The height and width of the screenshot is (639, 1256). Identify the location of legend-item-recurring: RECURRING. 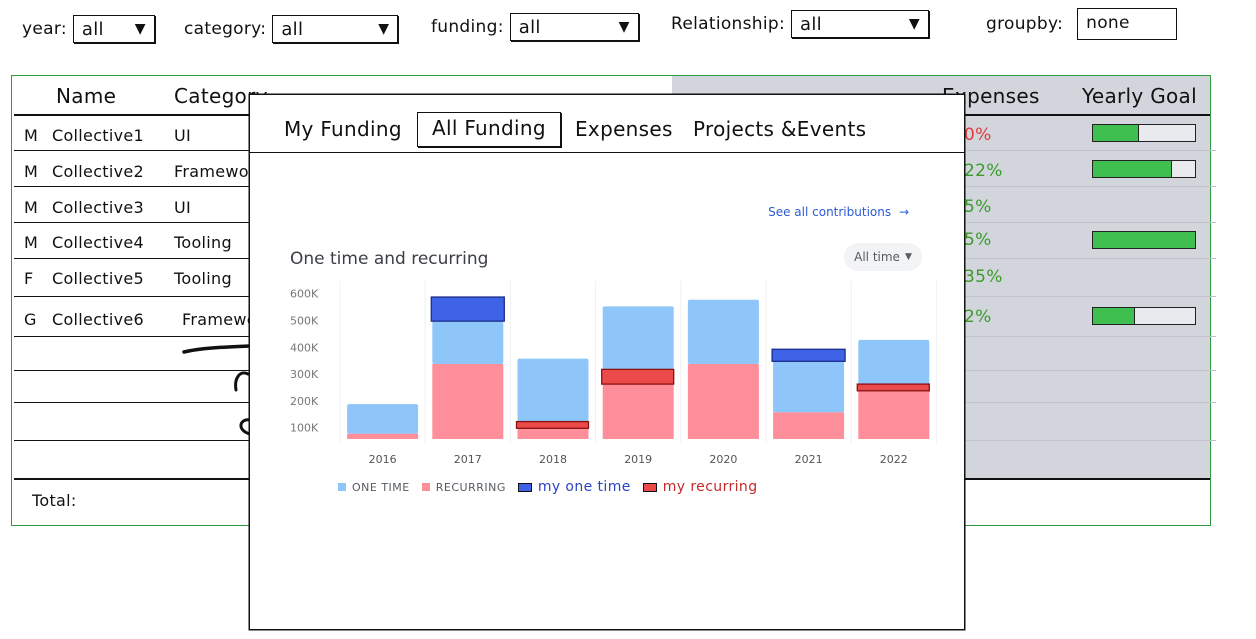
(463, 487).